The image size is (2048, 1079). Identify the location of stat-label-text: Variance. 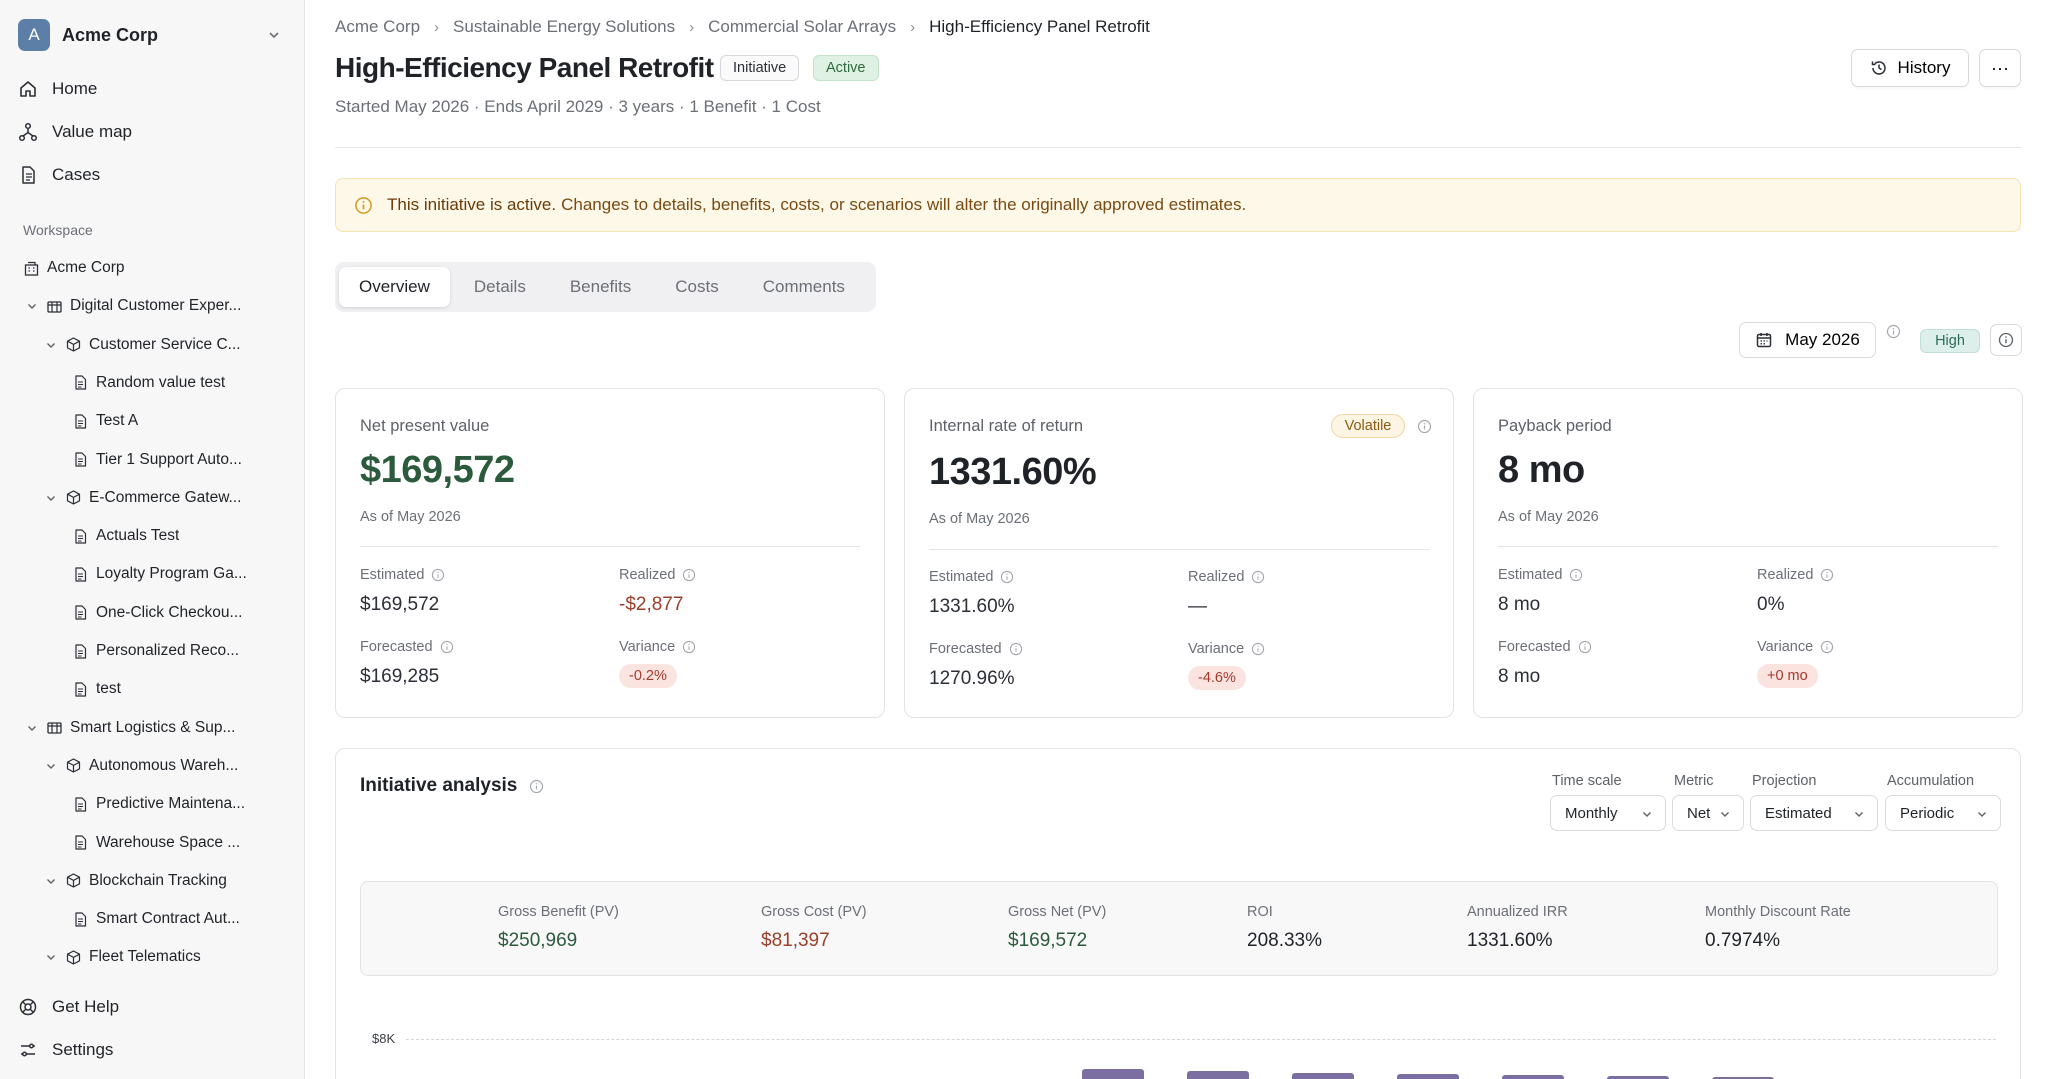
(1785, 647).